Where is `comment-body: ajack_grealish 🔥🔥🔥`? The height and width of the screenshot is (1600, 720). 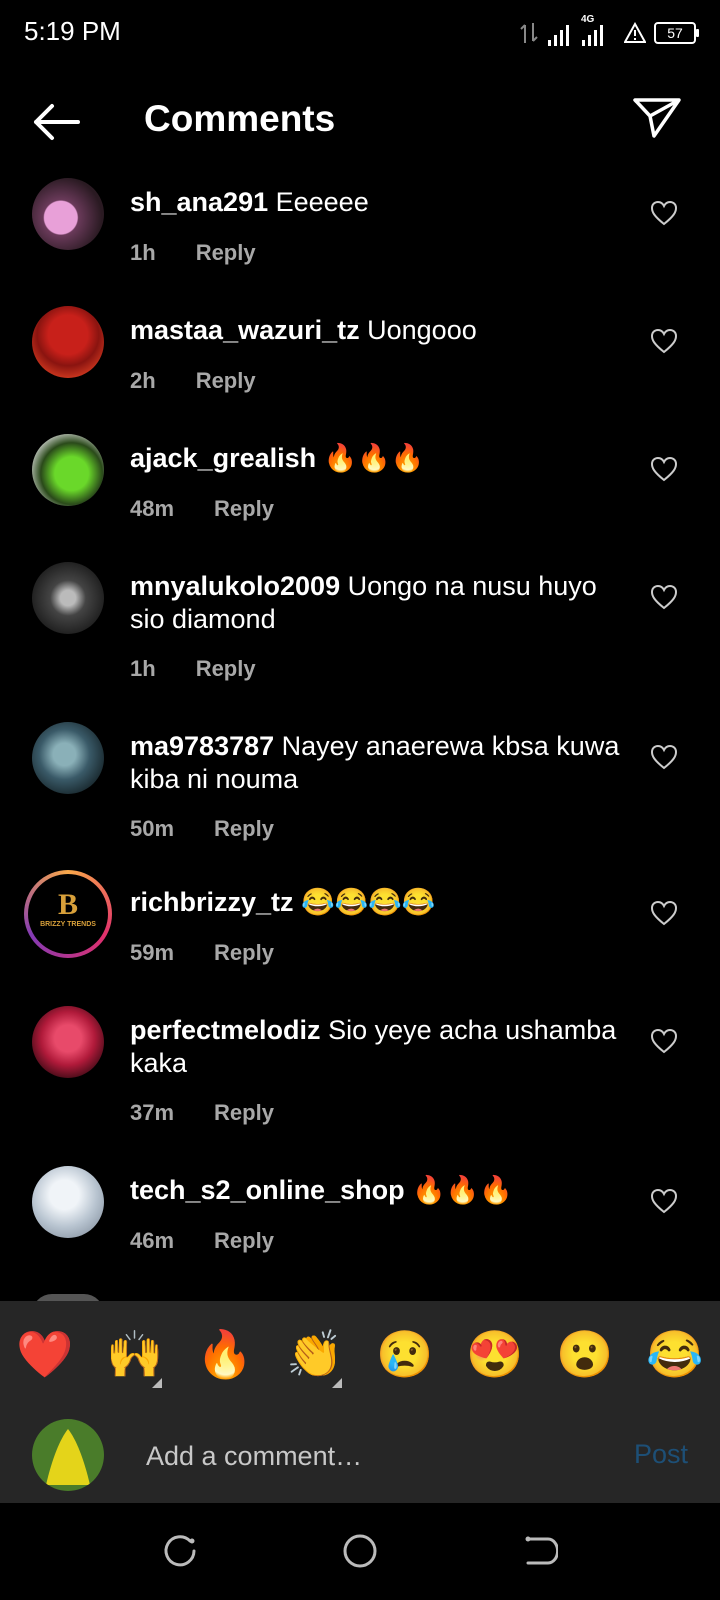 comment-body: ajack_grealish 🔥🔥🔥 is located at coordinates (380, 458).